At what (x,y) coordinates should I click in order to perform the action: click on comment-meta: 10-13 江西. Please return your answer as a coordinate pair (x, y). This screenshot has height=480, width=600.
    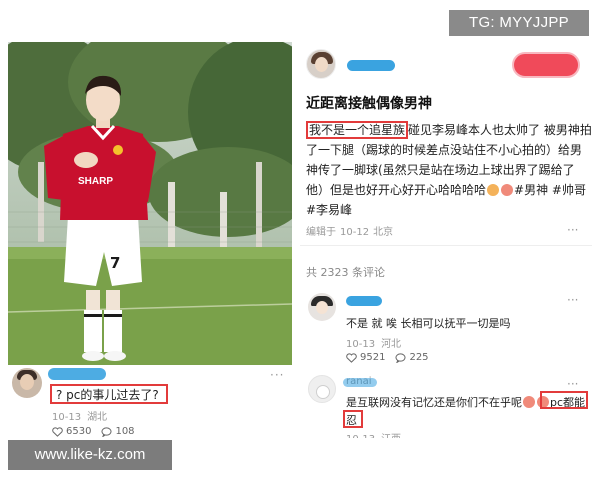
    Looking at the image, I should click on (376, 434).